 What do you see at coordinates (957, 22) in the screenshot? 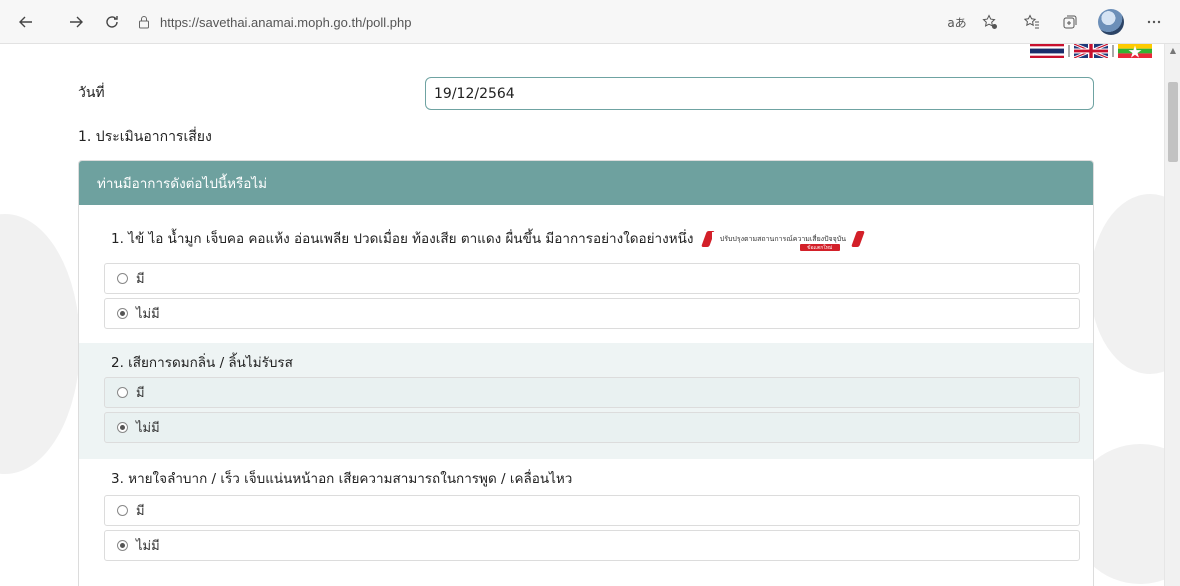
I see `read-aloud-icon: aあ` at bounding box center [957, 22].